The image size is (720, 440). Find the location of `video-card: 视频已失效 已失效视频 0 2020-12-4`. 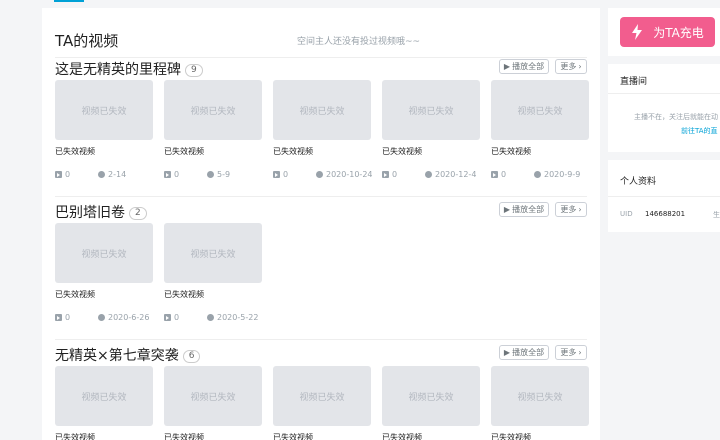

video-card: 视频已失效 已失效视频 0 2020-12-4 is located at coordinates (431, 129).